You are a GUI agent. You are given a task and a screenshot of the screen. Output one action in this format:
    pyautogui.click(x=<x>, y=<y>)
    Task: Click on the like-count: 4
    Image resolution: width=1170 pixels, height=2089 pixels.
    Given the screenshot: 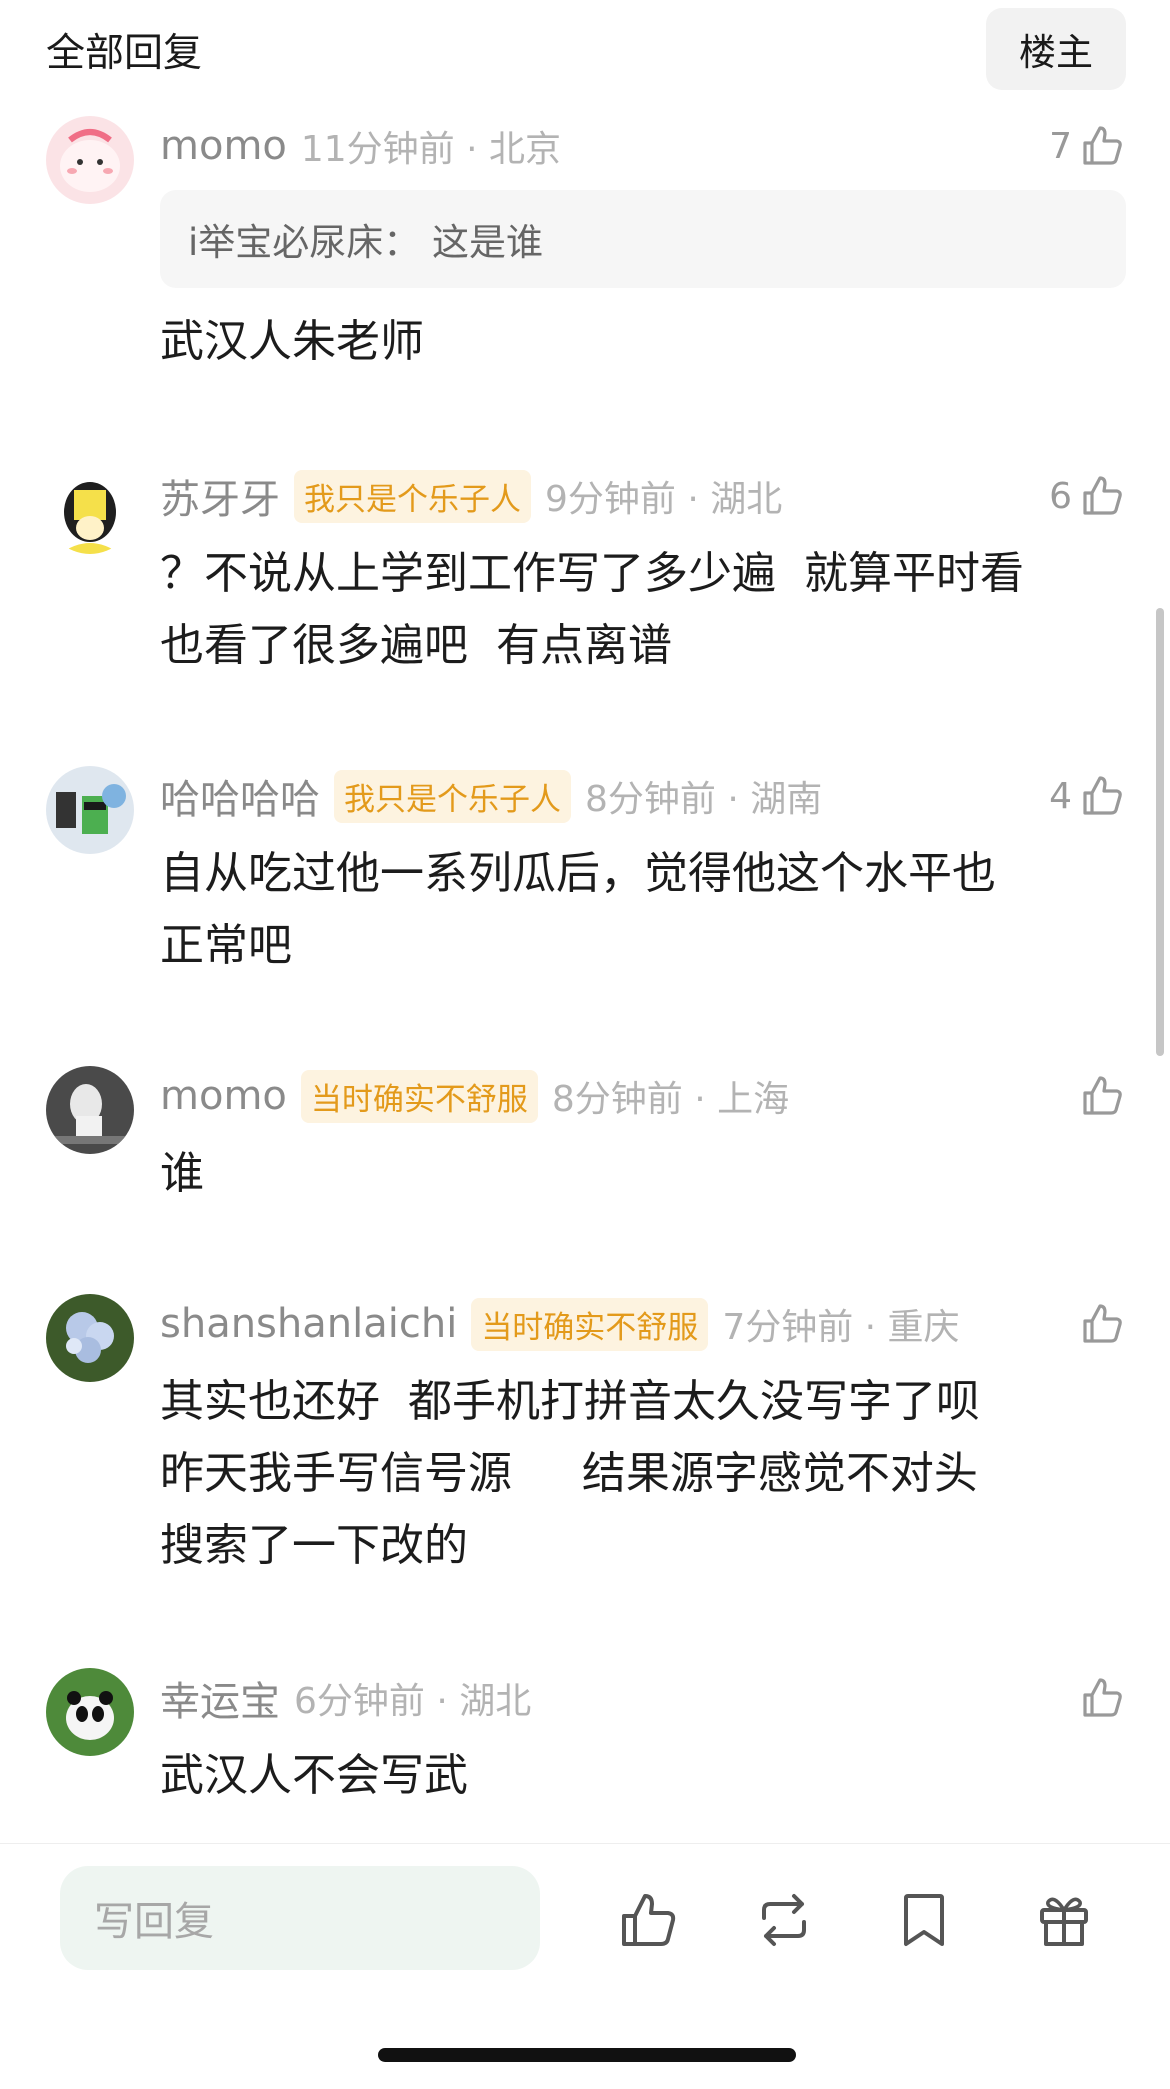 What is the action you would take?
    pyautogui.click(x=1060, y=796)
    